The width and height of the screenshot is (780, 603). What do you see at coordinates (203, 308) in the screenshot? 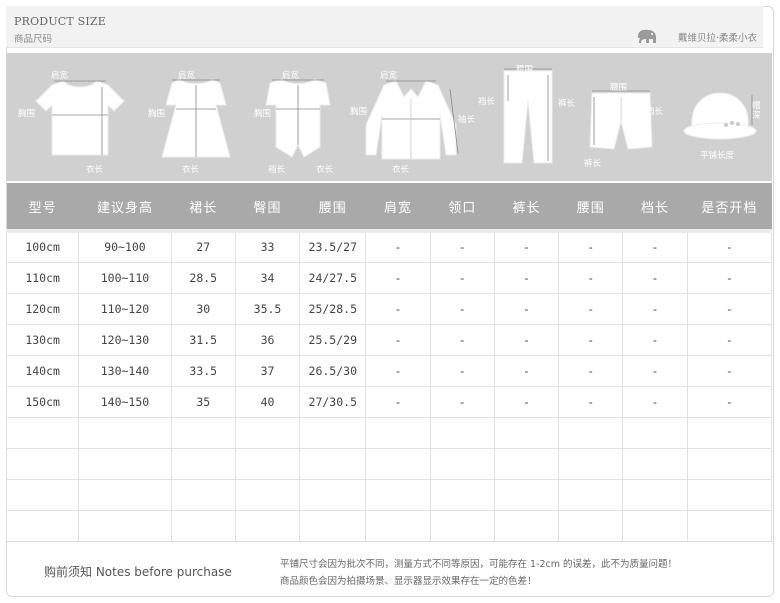
I see `table-cell: 30` at bounding box center [203, 308].